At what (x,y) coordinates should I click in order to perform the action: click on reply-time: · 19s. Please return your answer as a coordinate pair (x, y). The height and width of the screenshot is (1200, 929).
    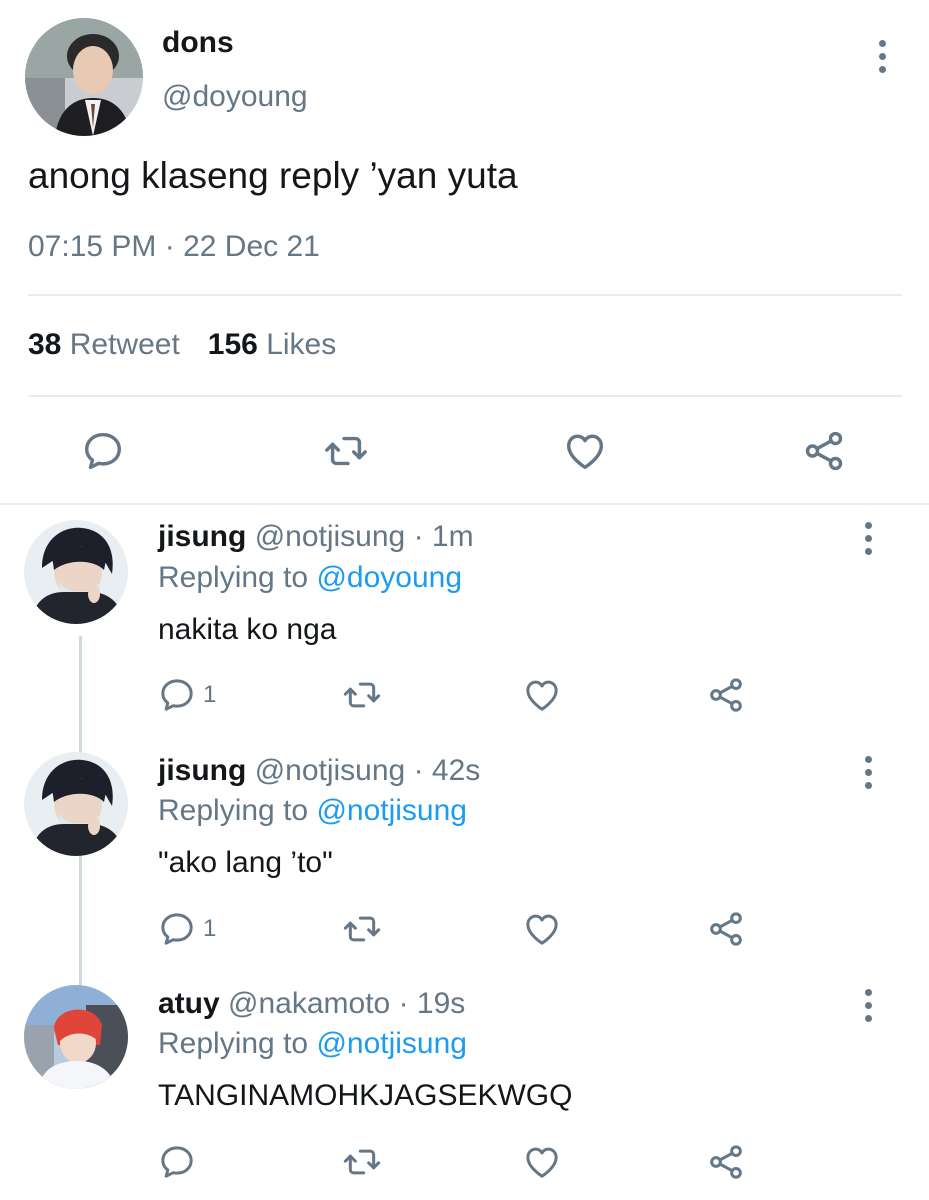
    Looking at the image, I should click on (432, 1003).